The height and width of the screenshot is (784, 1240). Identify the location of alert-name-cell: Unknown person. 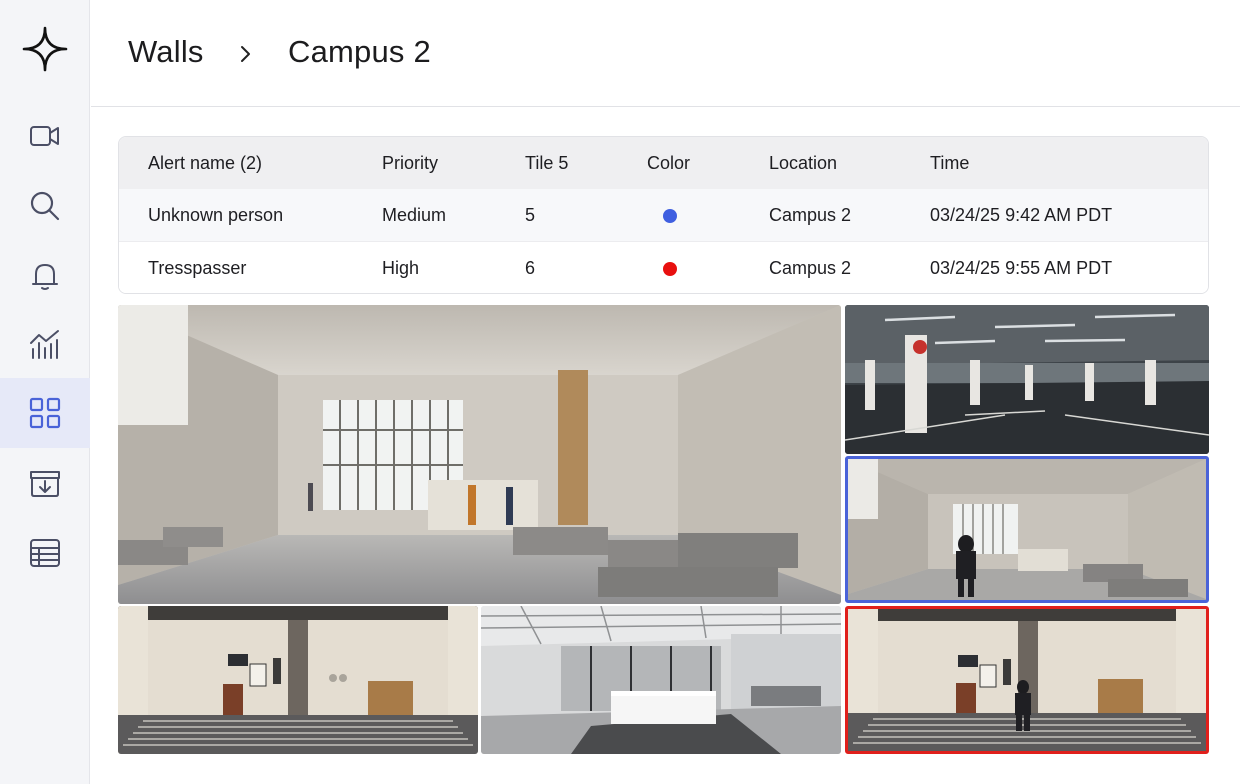
(216, 215).